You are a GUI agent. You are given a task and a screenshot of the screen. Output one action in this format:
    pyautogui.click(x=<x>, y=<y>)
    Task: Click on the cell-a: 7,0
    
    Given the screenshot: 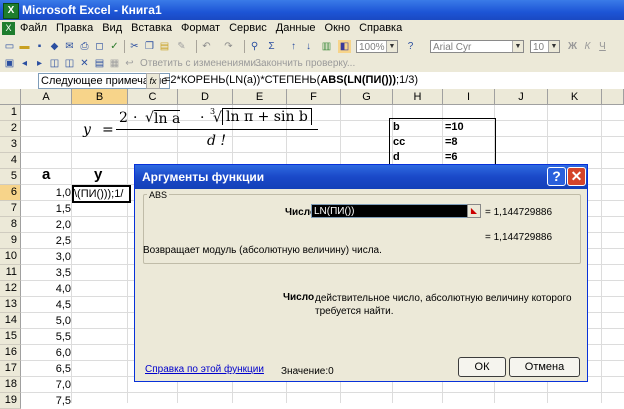 What is the action you would take?
    pyautogui.click(x=46, y=385)
    